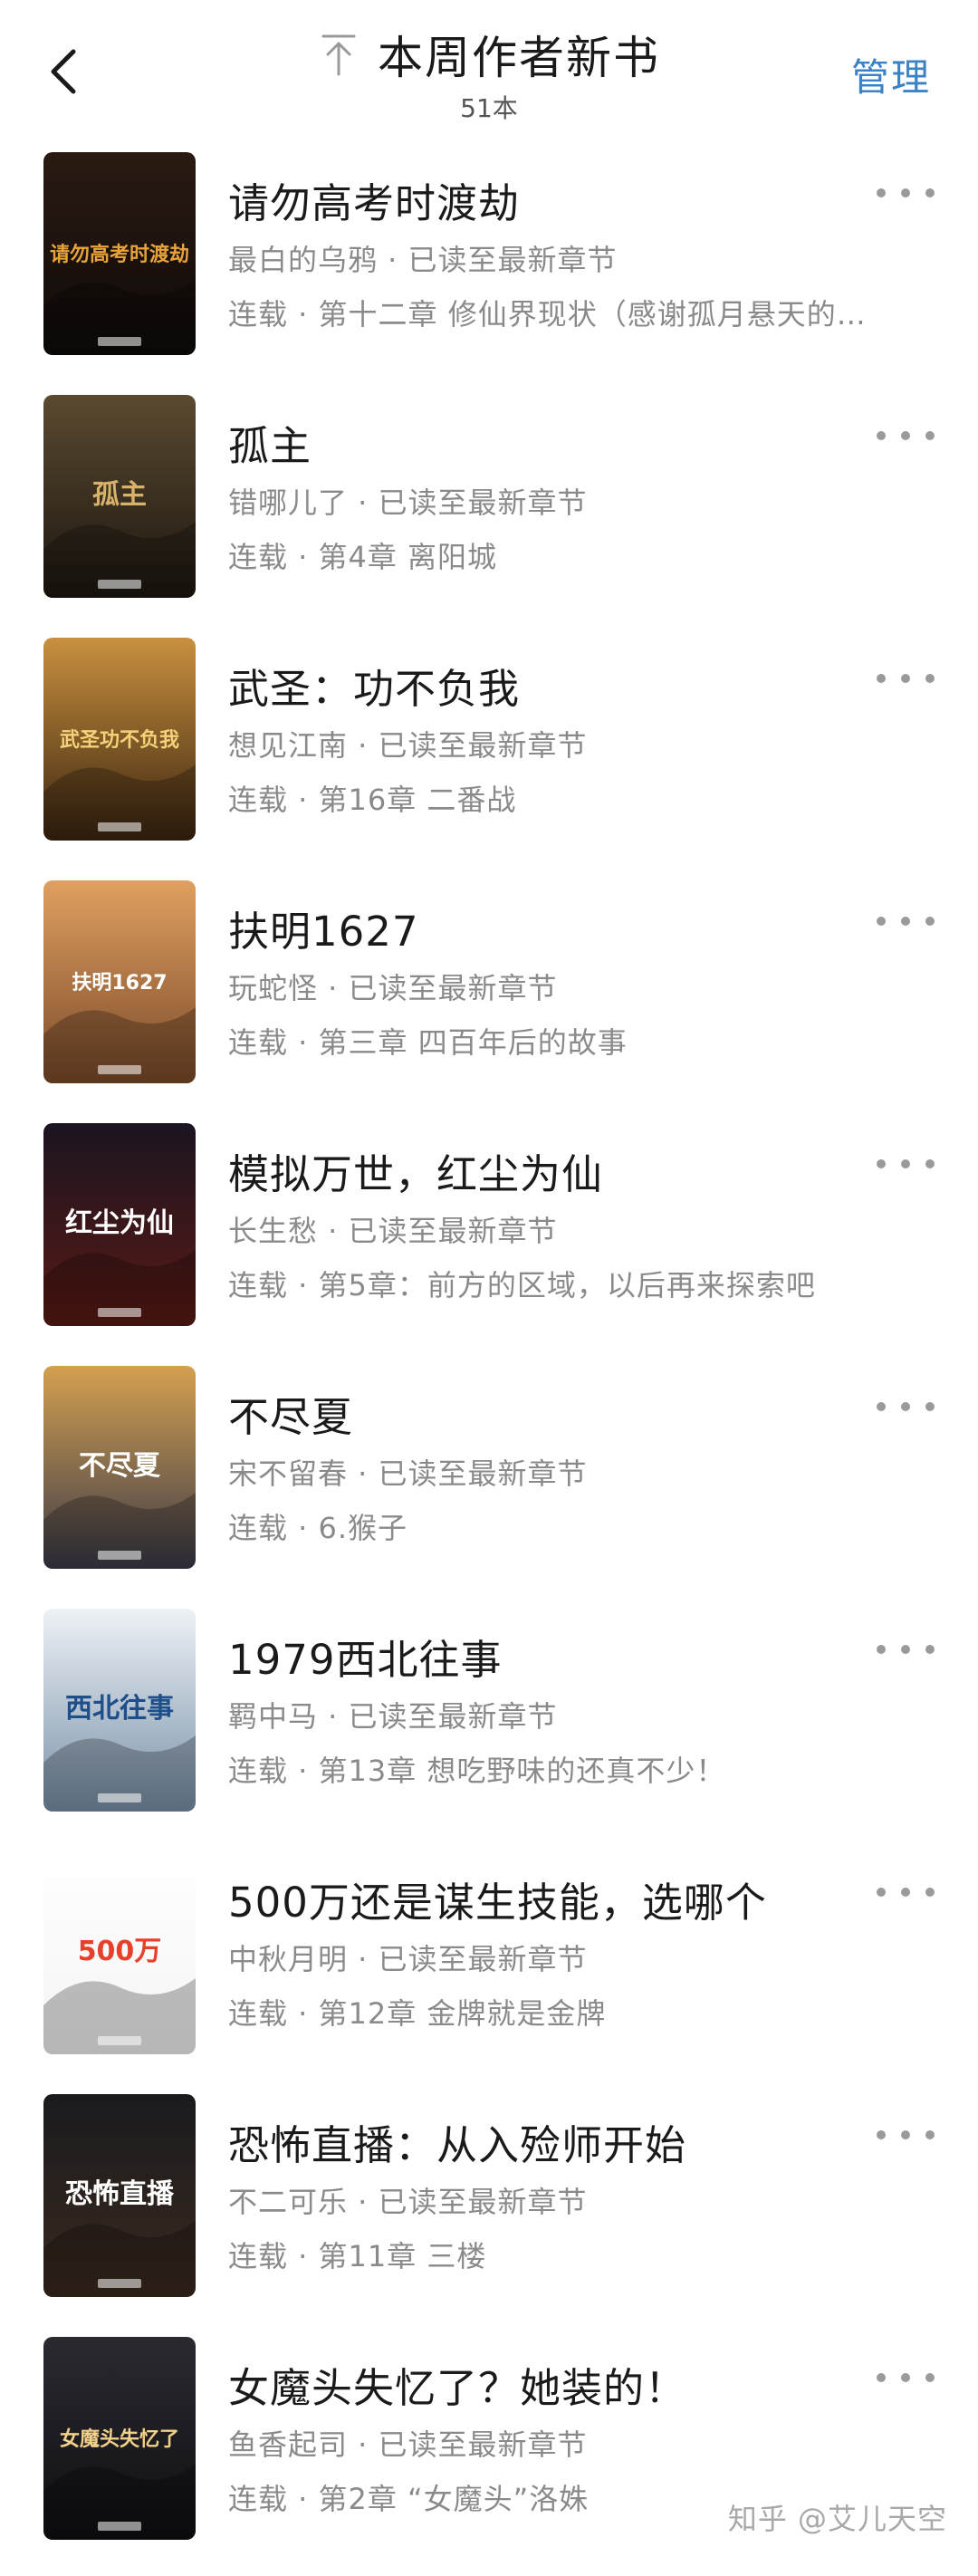 The height and width of the screenshot is (2576, 978). I want to click on book-author-status: 玩蛇怪 · 已读至最新章节, so click(393, 988).